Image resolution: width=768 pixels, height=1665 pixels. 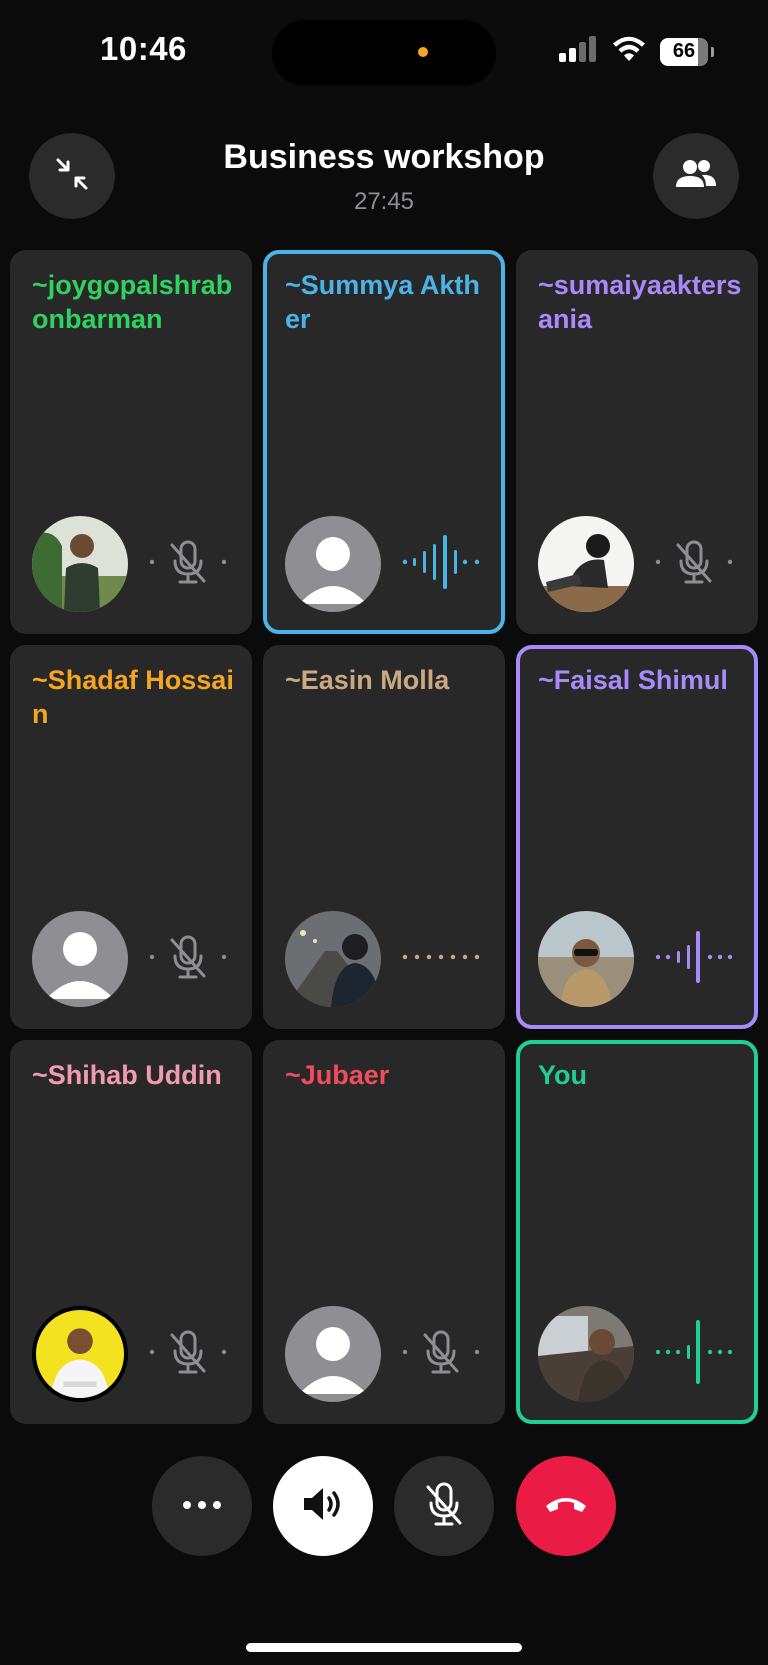 I want to click on participant-name: ~Summya Akther, so click(x=382, y=302).